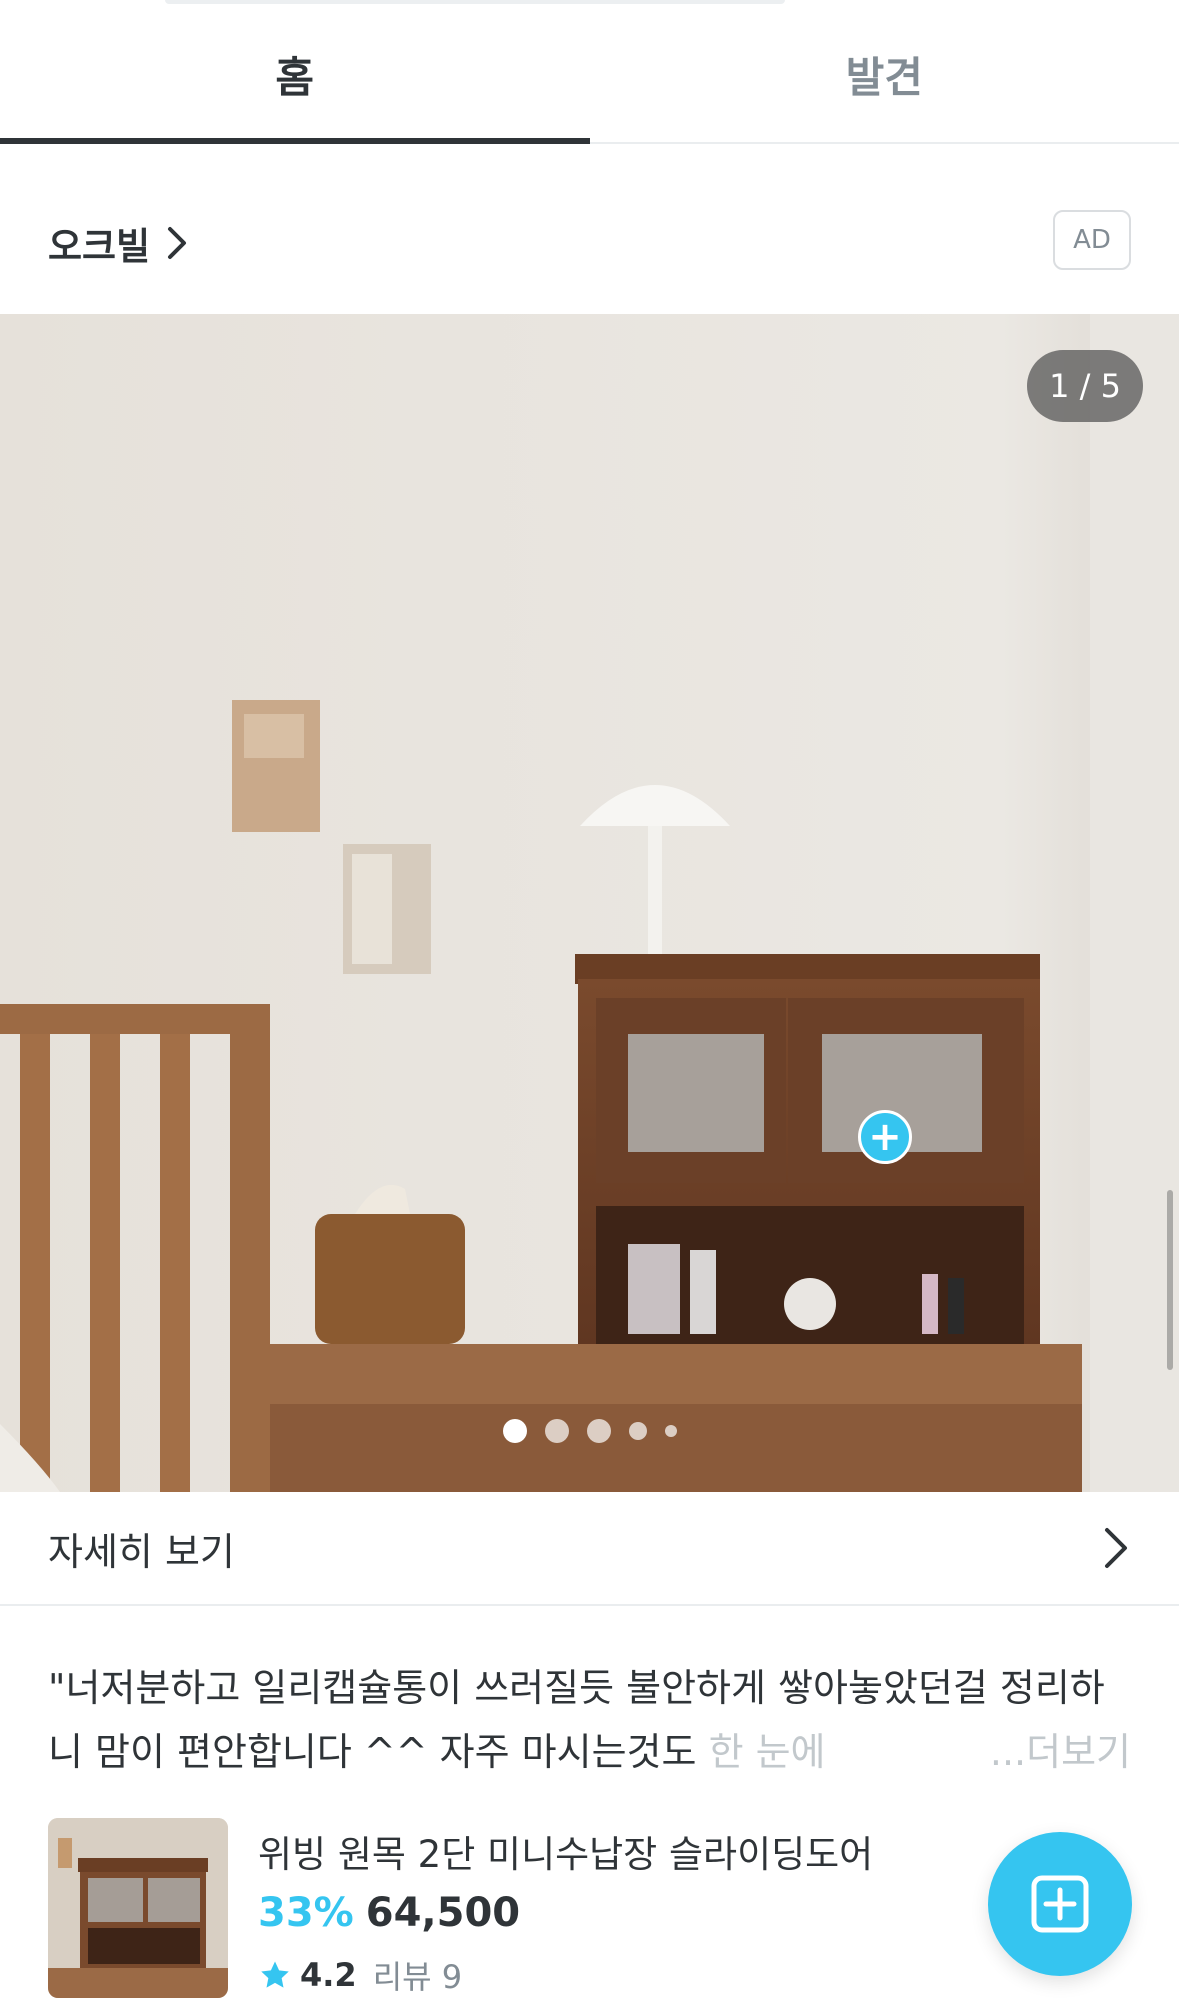 This screenshot has width=1179, height=2016. I want to click on add-square-icon, so click(1060, 1904).